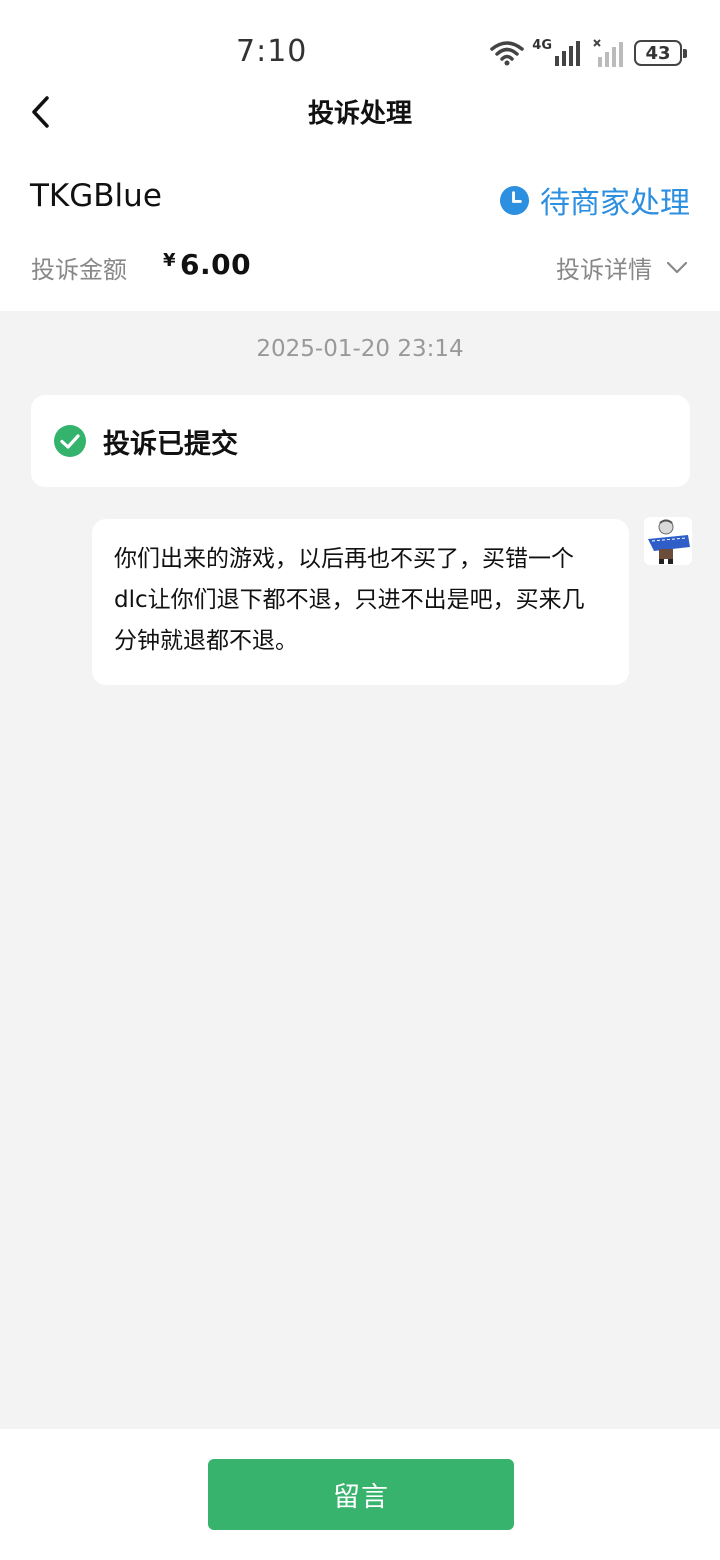 This screenshot has width=720, height=1560. I want to click on signal-icon, so click(567, 53).